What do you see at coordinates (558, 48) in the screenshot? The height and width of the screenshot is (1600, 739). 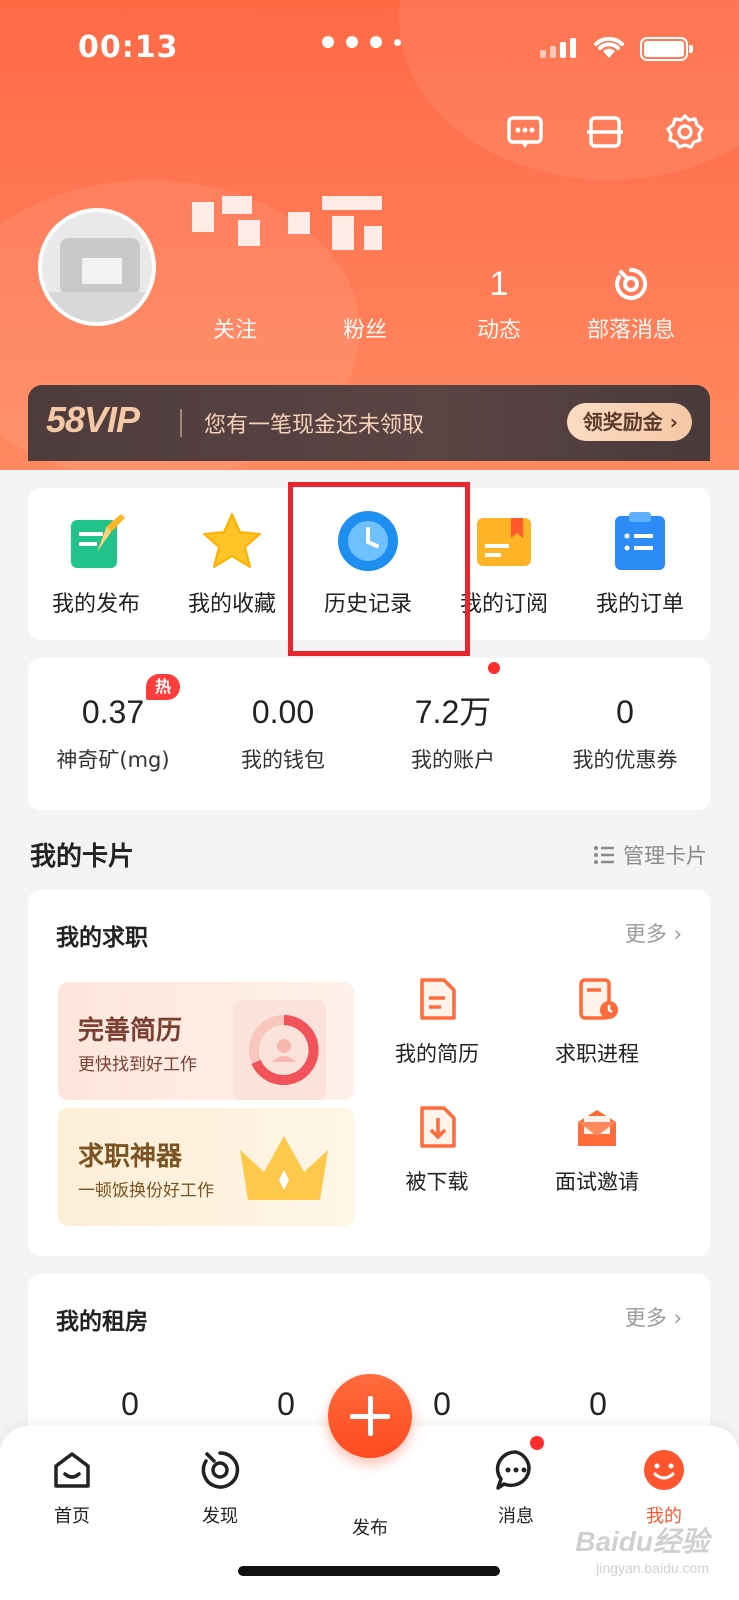 I see `signal-icon` at bounding box center [558, 48].